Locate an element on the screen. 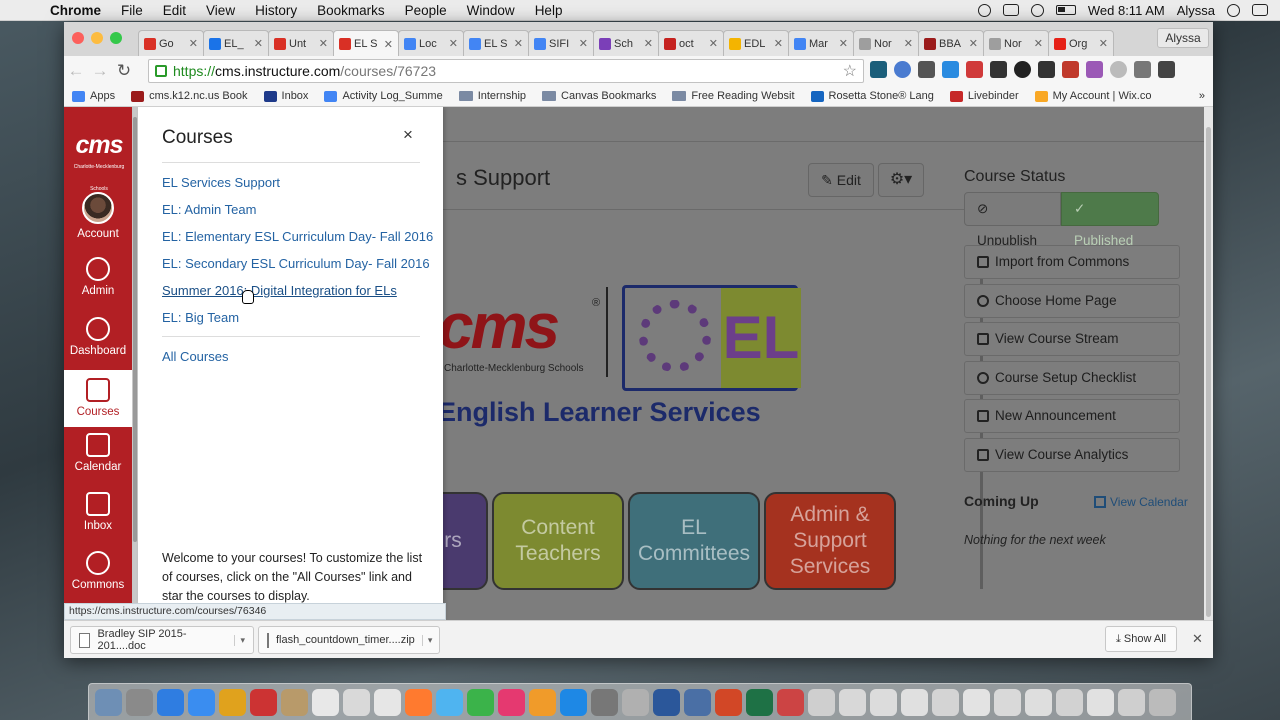 The height and width of the screenshot is (720, 1280). close-icon: × is located at coordinates (408, 135).